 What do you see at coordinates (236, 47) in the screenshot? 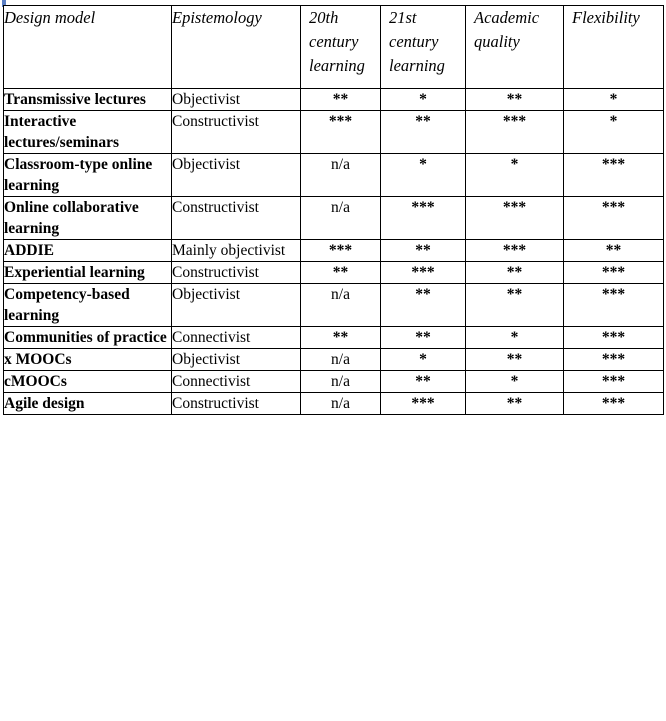
I see `column-header-epistemology: Epistemology` at bounding box center [236, 47].